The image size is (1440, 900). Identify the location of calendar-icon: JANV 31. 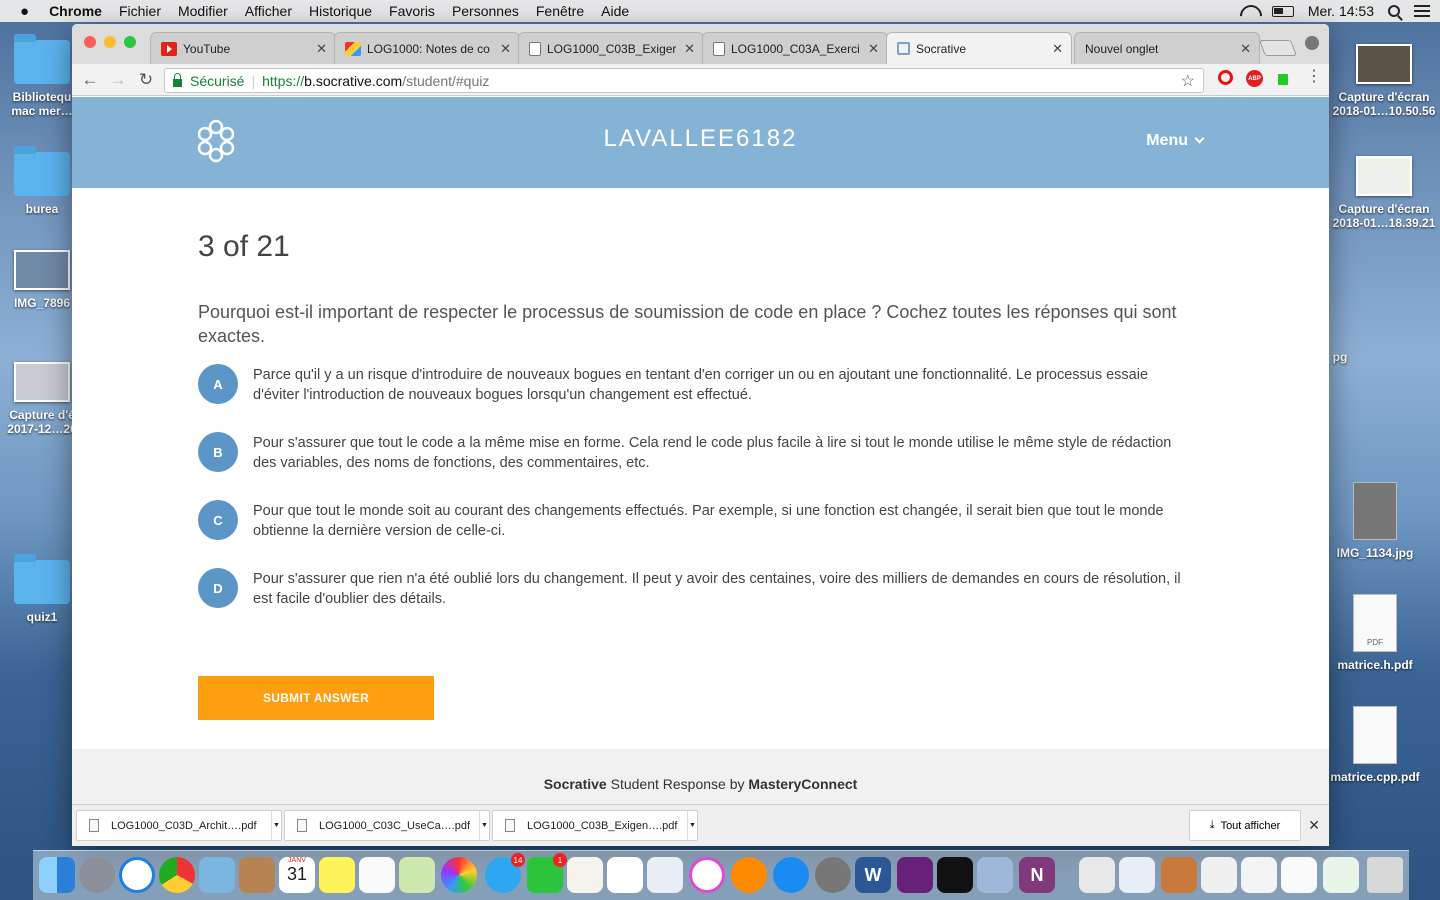
(297, 875).